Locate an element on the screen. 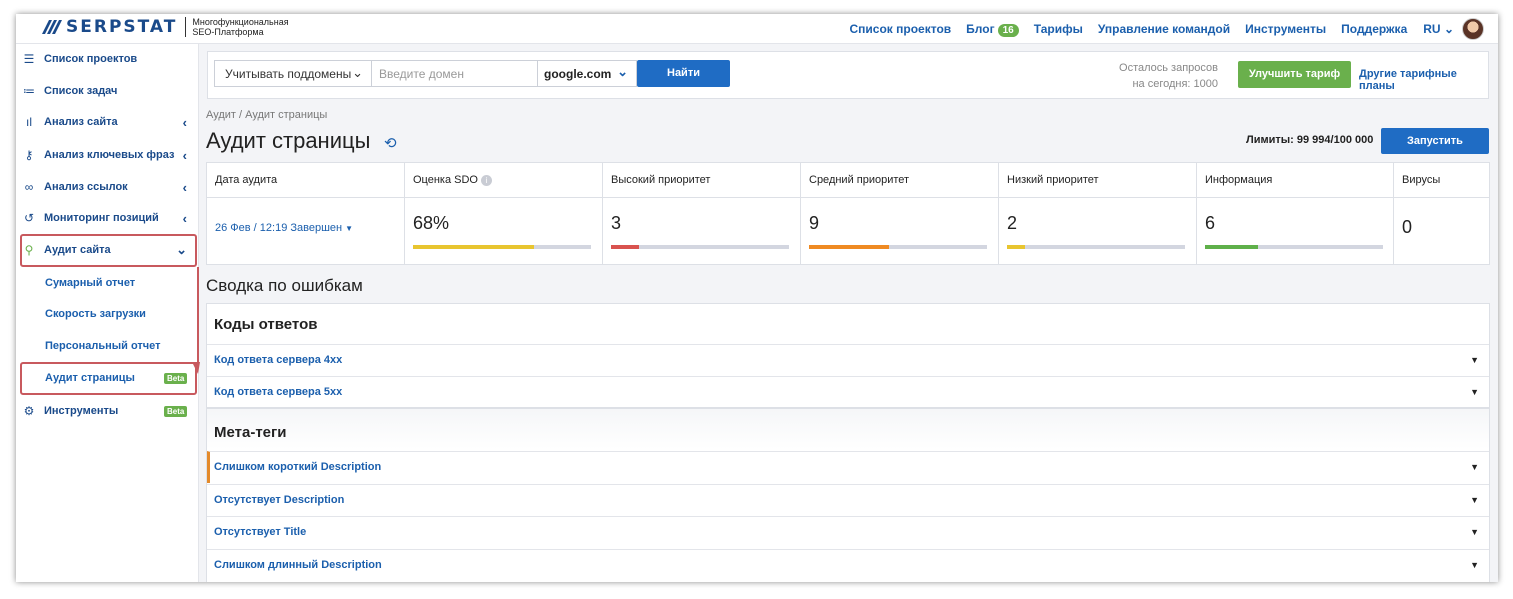 The width and height of the screenshot is (1513, 599). list-icon: ☰ is located at coordinates (29, 59).